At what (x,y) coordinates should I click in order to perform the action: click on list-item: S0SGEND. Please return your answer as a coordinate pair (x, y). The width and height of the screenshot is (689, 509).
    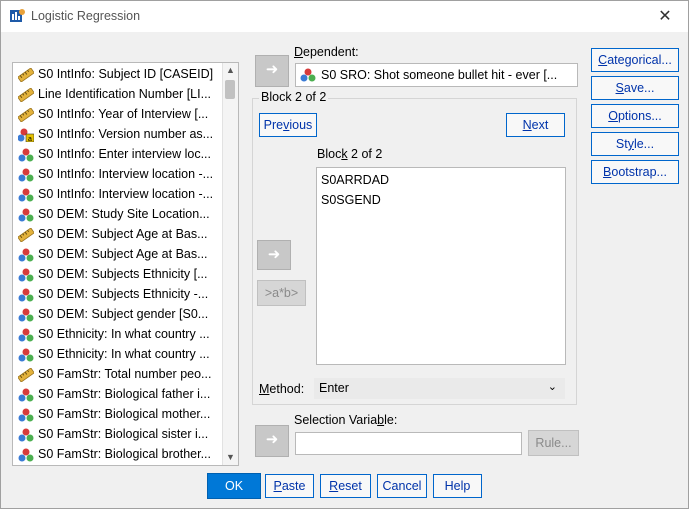
    Looking at the image, I should click on (351, 200).